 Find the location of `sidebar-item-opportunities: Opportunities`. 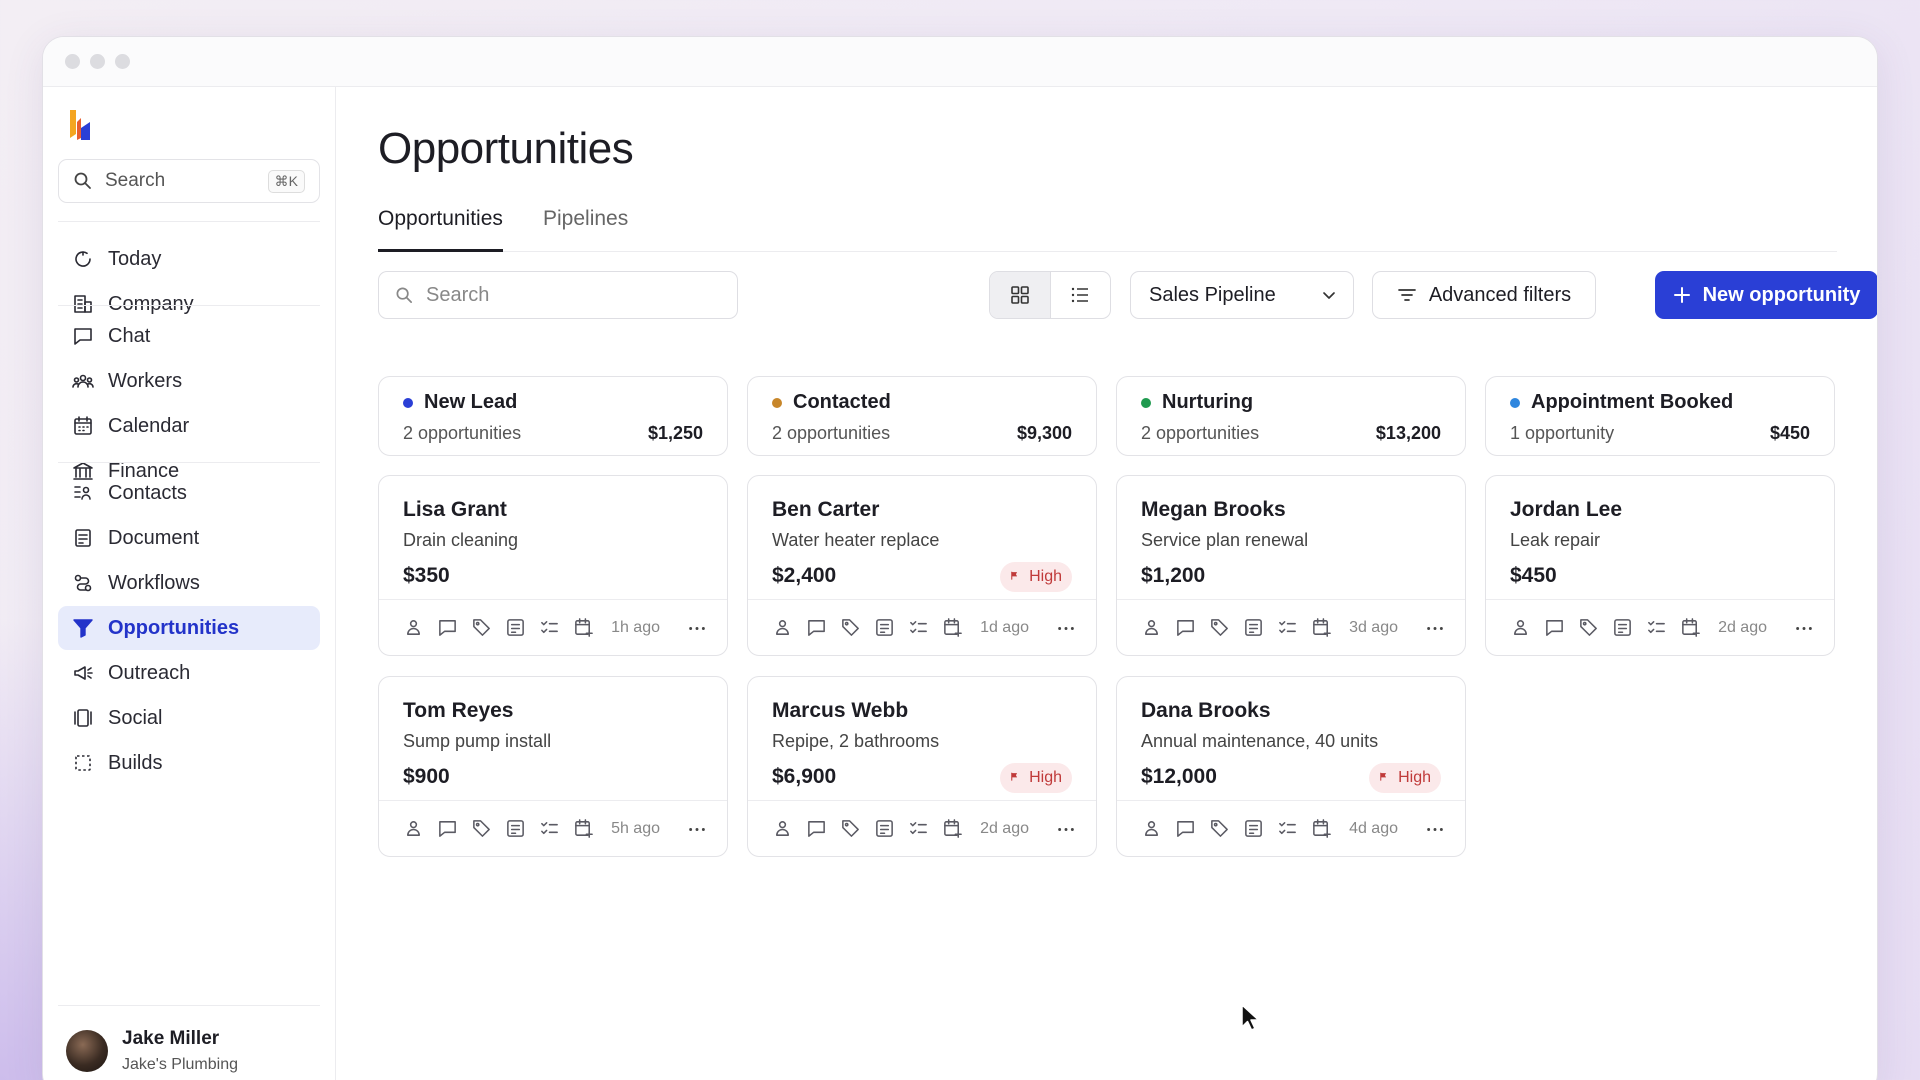

sidebar-item-opportunities: Opportunities is located at coordinates (189, 628).